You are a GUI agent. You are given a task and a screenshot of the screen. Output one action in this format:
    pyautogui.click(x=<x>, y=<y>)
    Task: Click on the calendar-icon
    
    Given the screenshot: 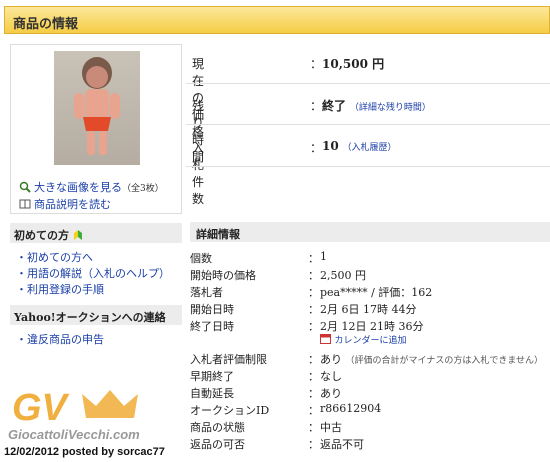 What is the action you would take?
    pyautogui.click(x=325, y=339)
    